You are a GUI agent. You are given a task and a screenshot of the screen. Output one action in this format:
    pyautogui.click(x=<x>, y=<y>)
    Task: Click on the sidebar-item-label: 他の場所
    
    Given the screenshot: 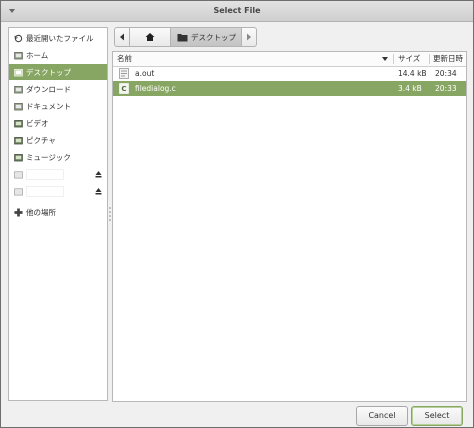 What is the action you would take?
    pyautogui.click(x=41, y=212)
    